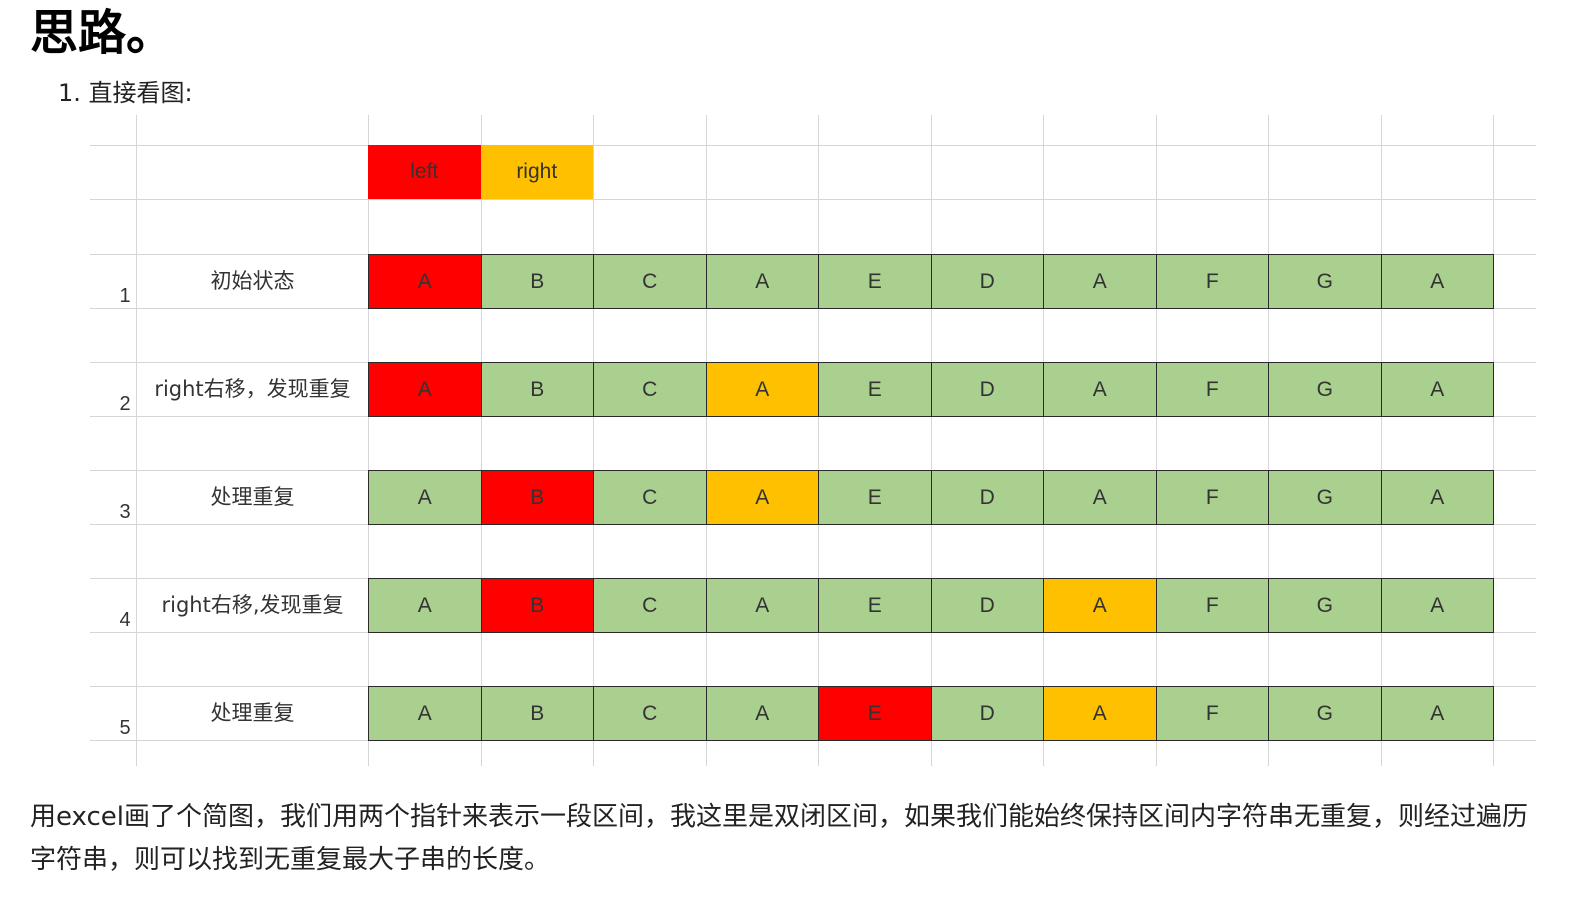 Image resolution: width=1584 pixels, height=912 pixels. What do you see at coordinates (125, 728) in the screenshot?
I see `row-number: 5` at bounding box center [125, 728].